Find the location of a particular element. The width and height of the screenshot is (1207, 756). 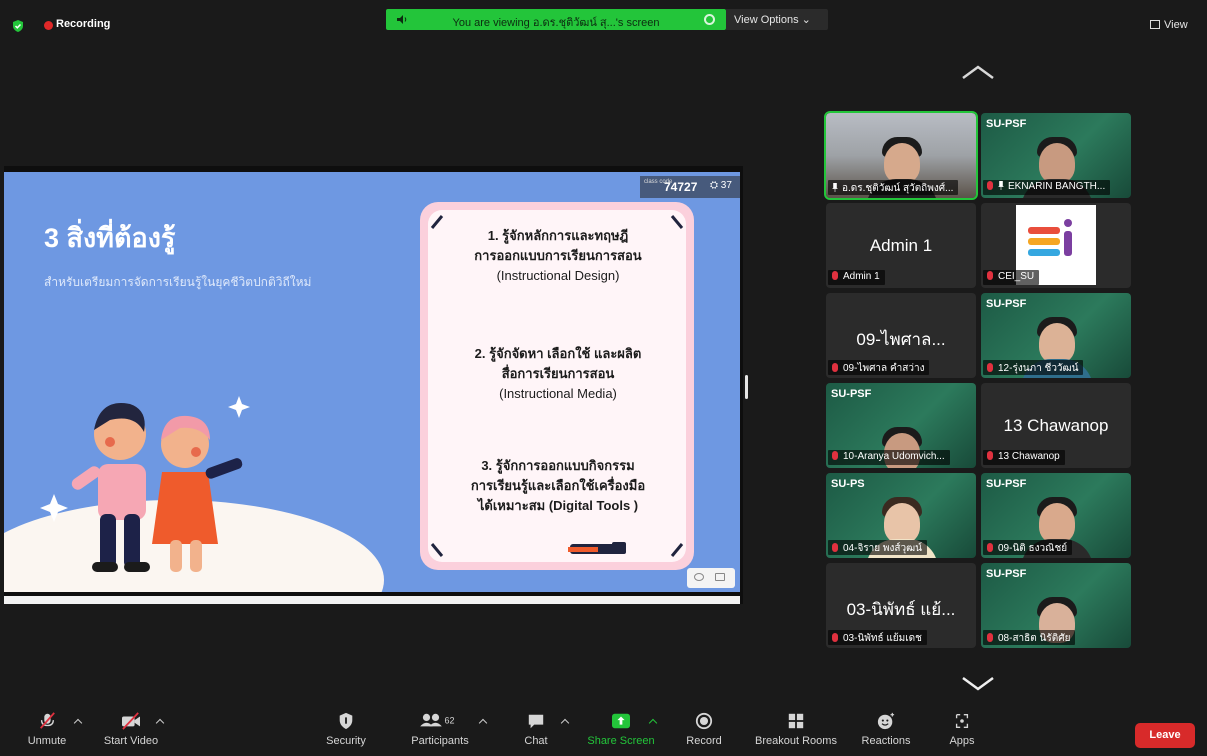

reactions-button: Reactions is located at coordinates (886, 729).